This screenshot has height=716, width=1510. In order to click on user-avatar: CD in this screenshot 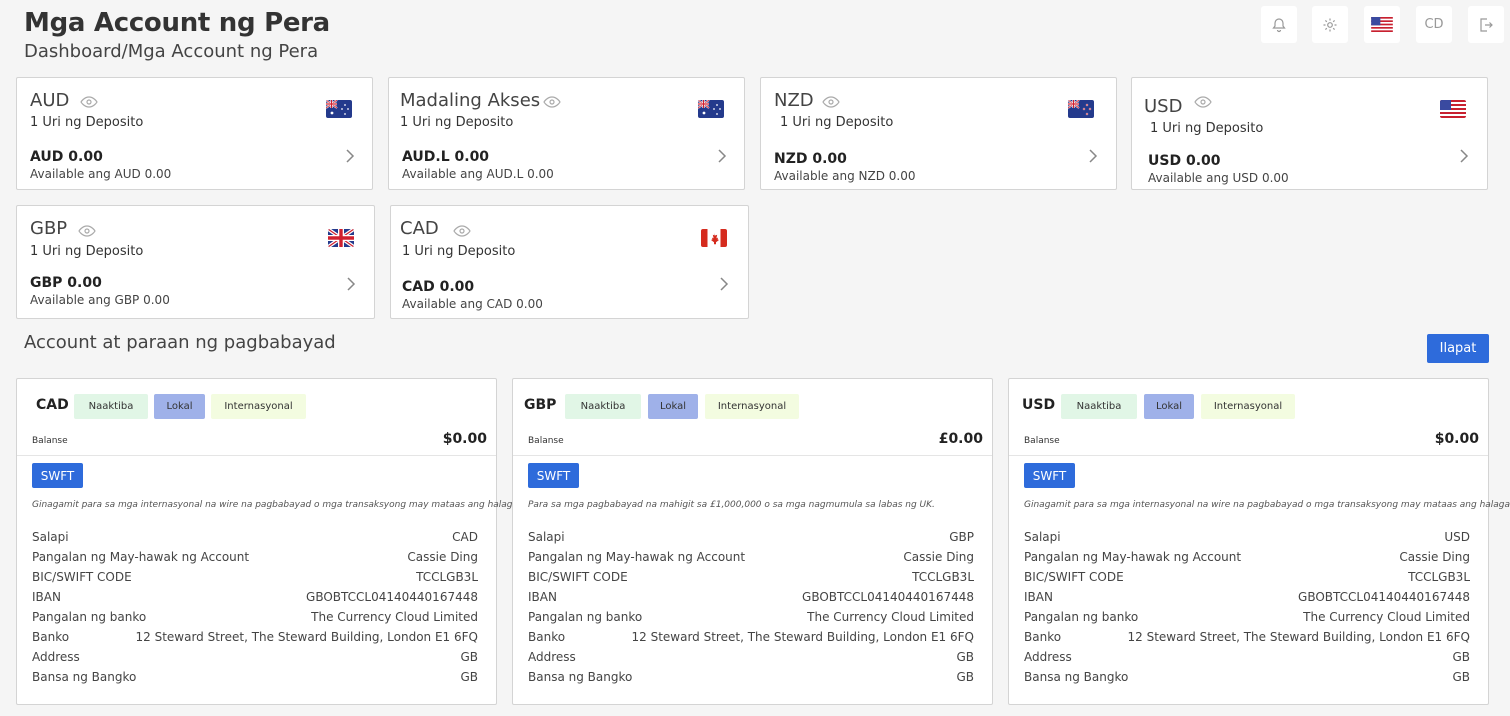, I will do `click(1434, 24)`.